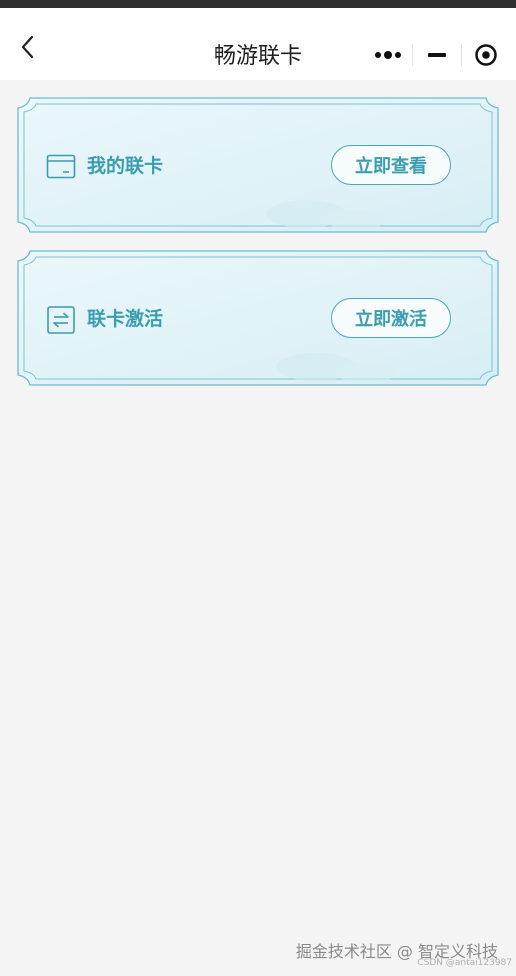  What do you see at coordinates (391, 318) in the screenshot?
I see `activate-now-button: 立即激活` at bounding box center [391, 318].